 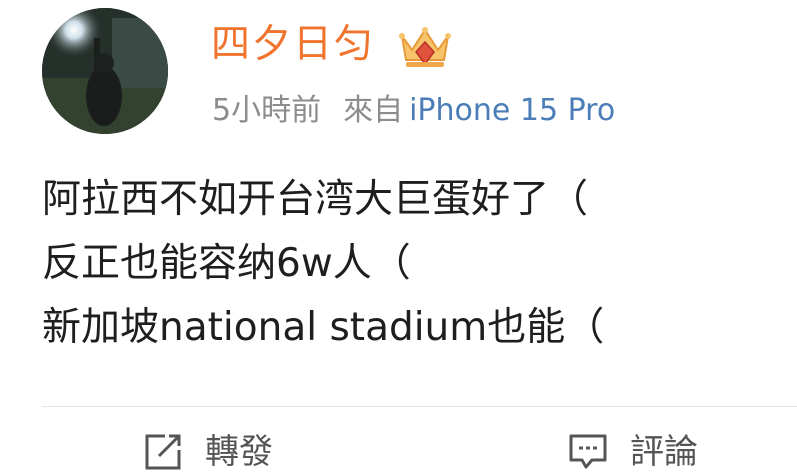 I want to click on comment-label: 評論, so click(x=664, y=452).